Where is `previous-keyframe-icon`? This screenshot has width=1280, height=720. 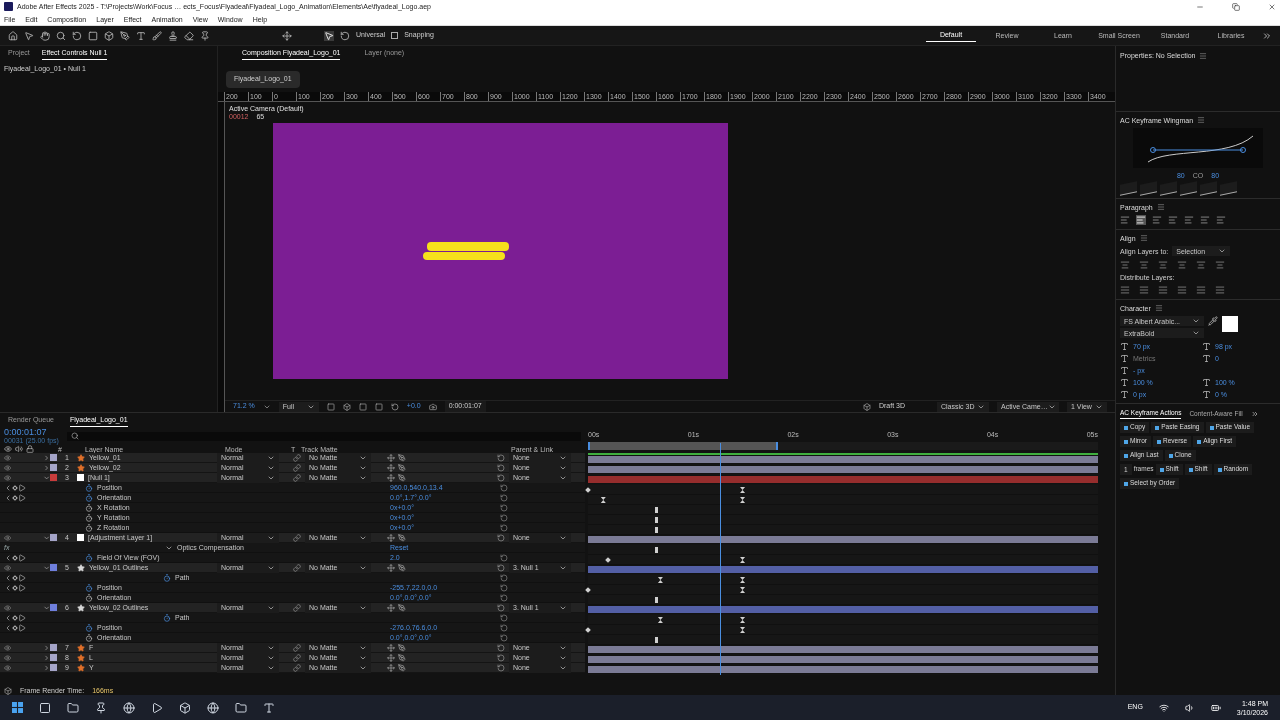 previous-keyframe-icon is located at coordinates (8, 557).